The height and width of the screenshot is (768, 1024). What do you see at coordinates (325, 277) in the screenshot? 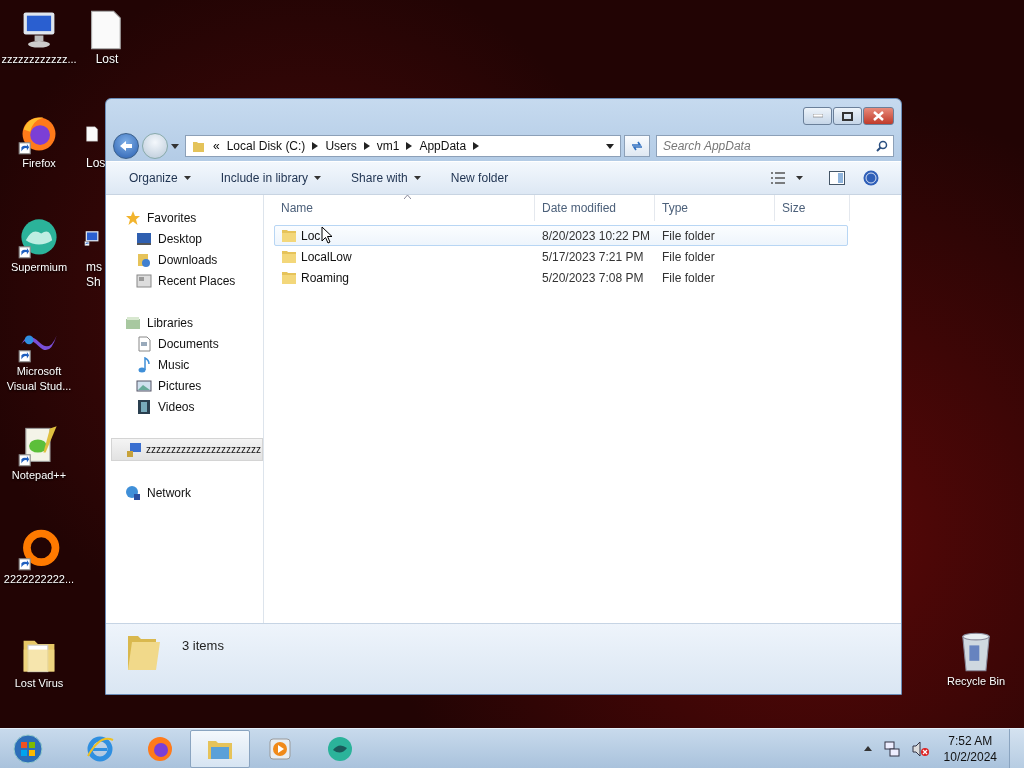
I see `file-name: Roaming` at bounding box center [325, 277].